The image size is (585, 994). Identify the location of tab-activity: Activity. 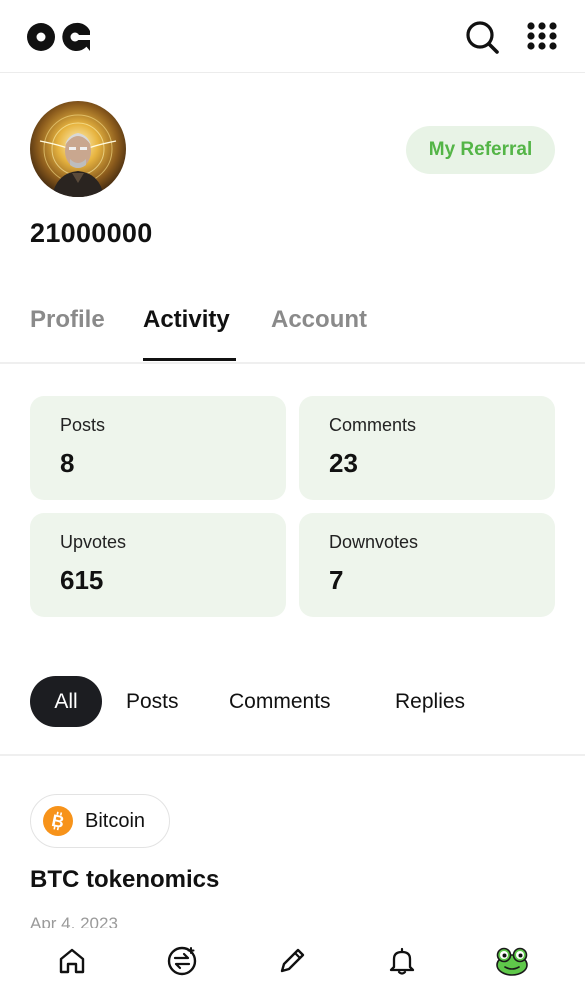
(186, 320).